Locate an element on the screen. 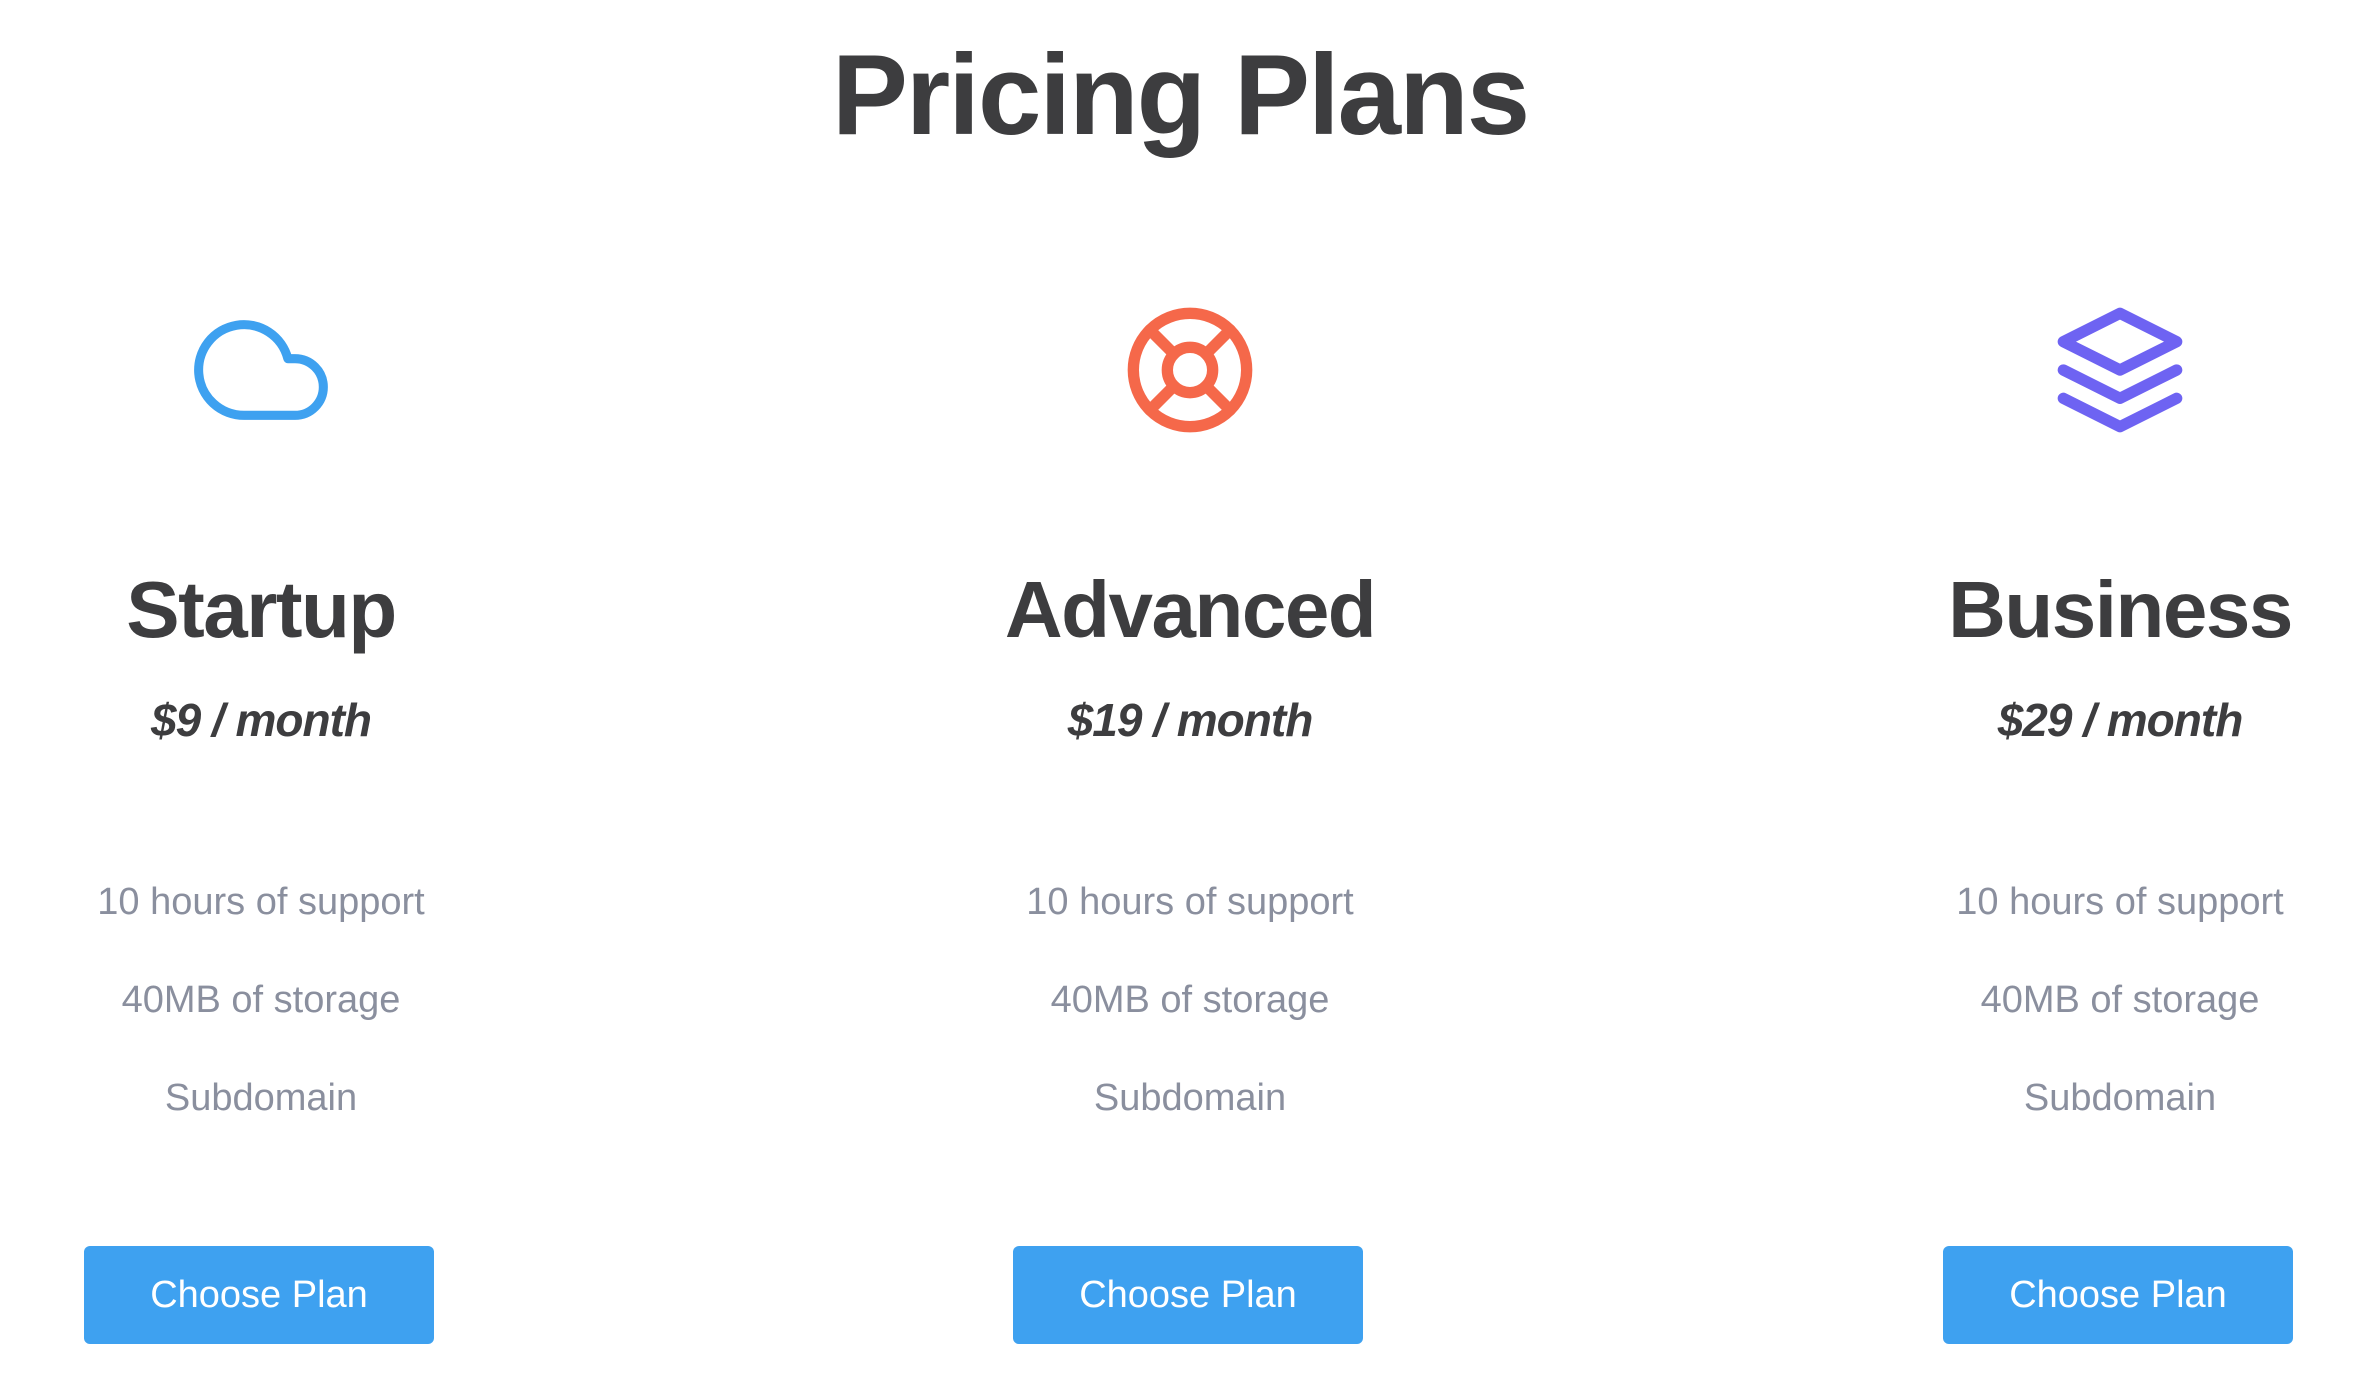  plan-price: $9 / month is located at coordinates (261, 720).